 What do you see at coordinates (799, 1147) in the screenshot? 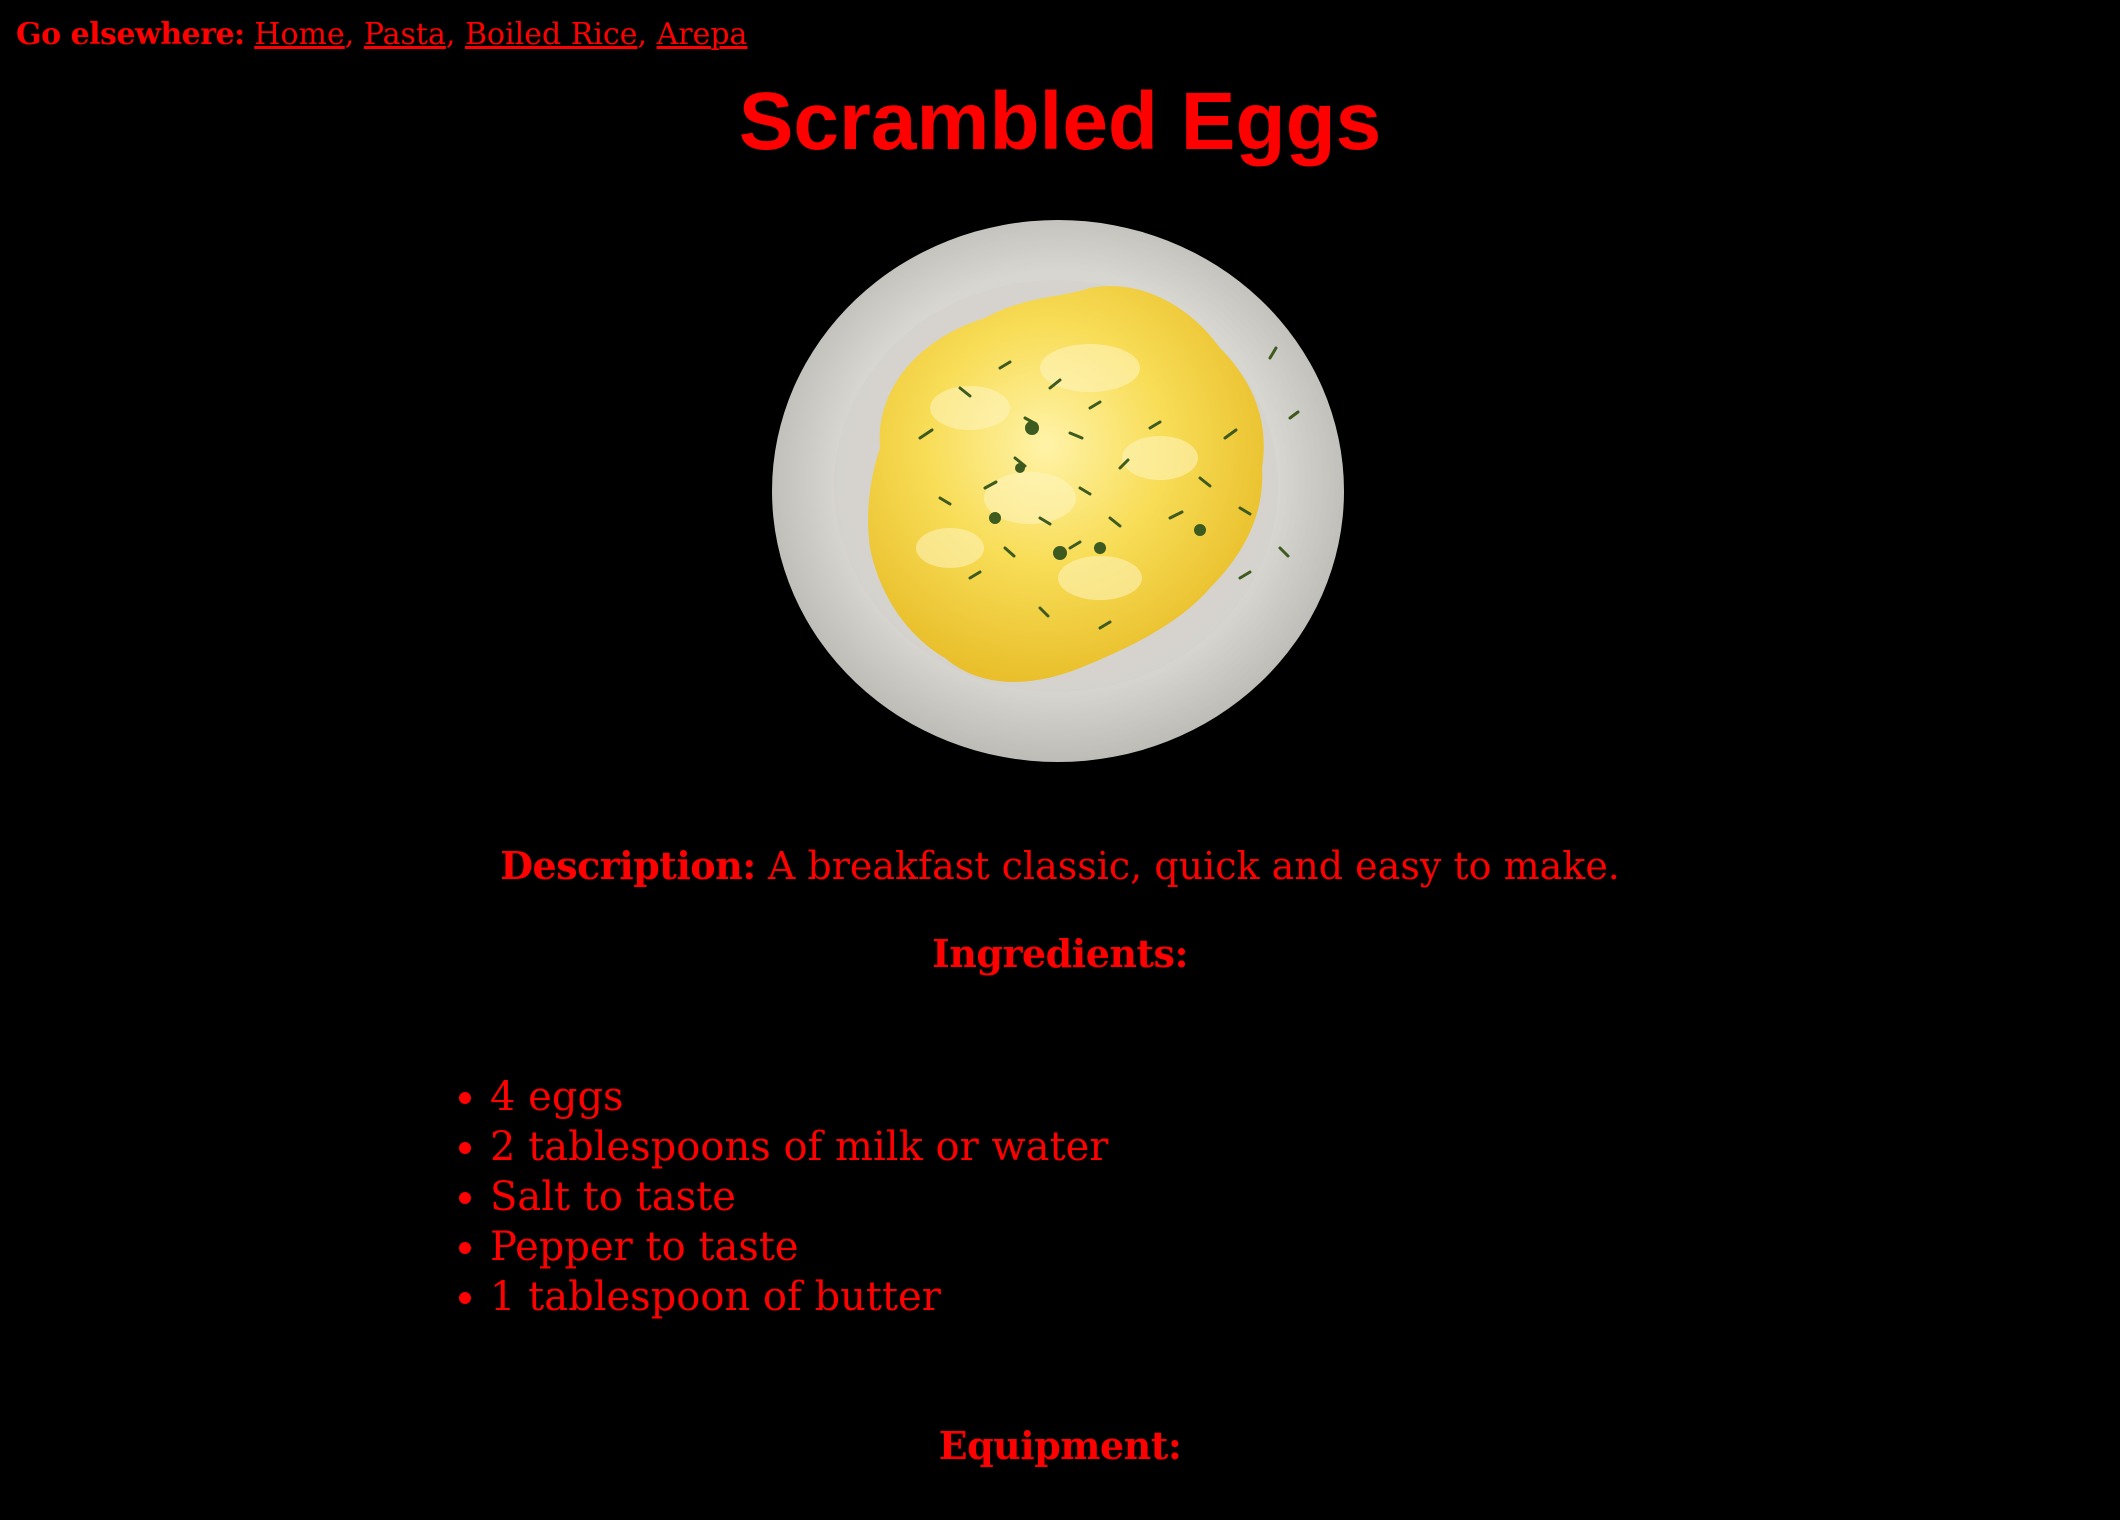
I see `list-item: 2 tablespoons of milk or water` at bounding box center [799, 1147].